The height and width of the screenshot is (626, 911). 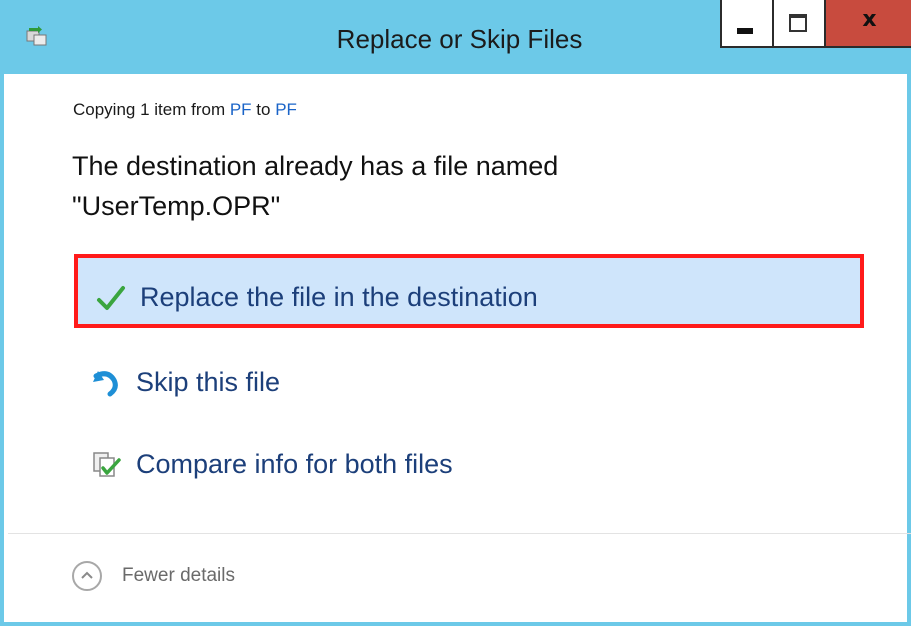 I want to click on fewer-details-label: Fewer details, so click(x=178, y=575).